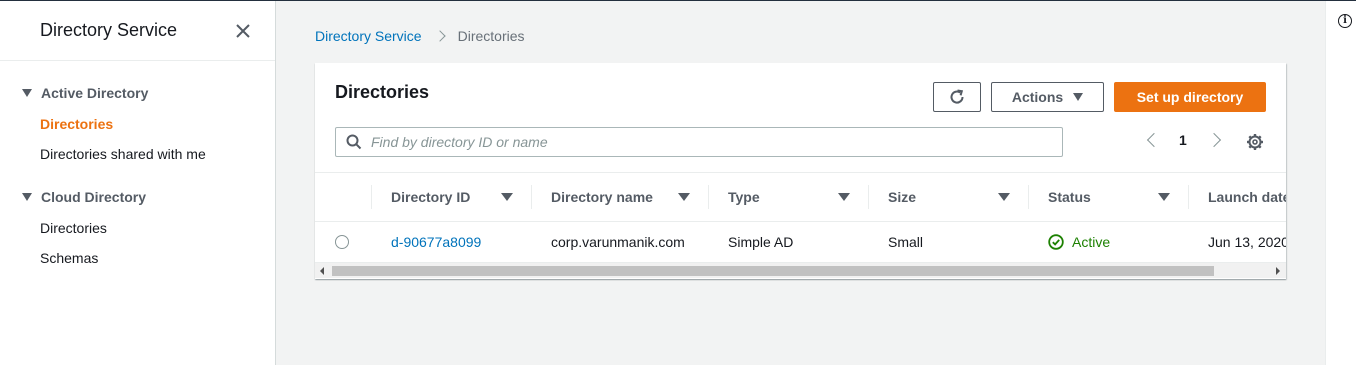 The height and width of the screenshot is (365, 1356). I want to click on refresh-button, so click(957, 97).